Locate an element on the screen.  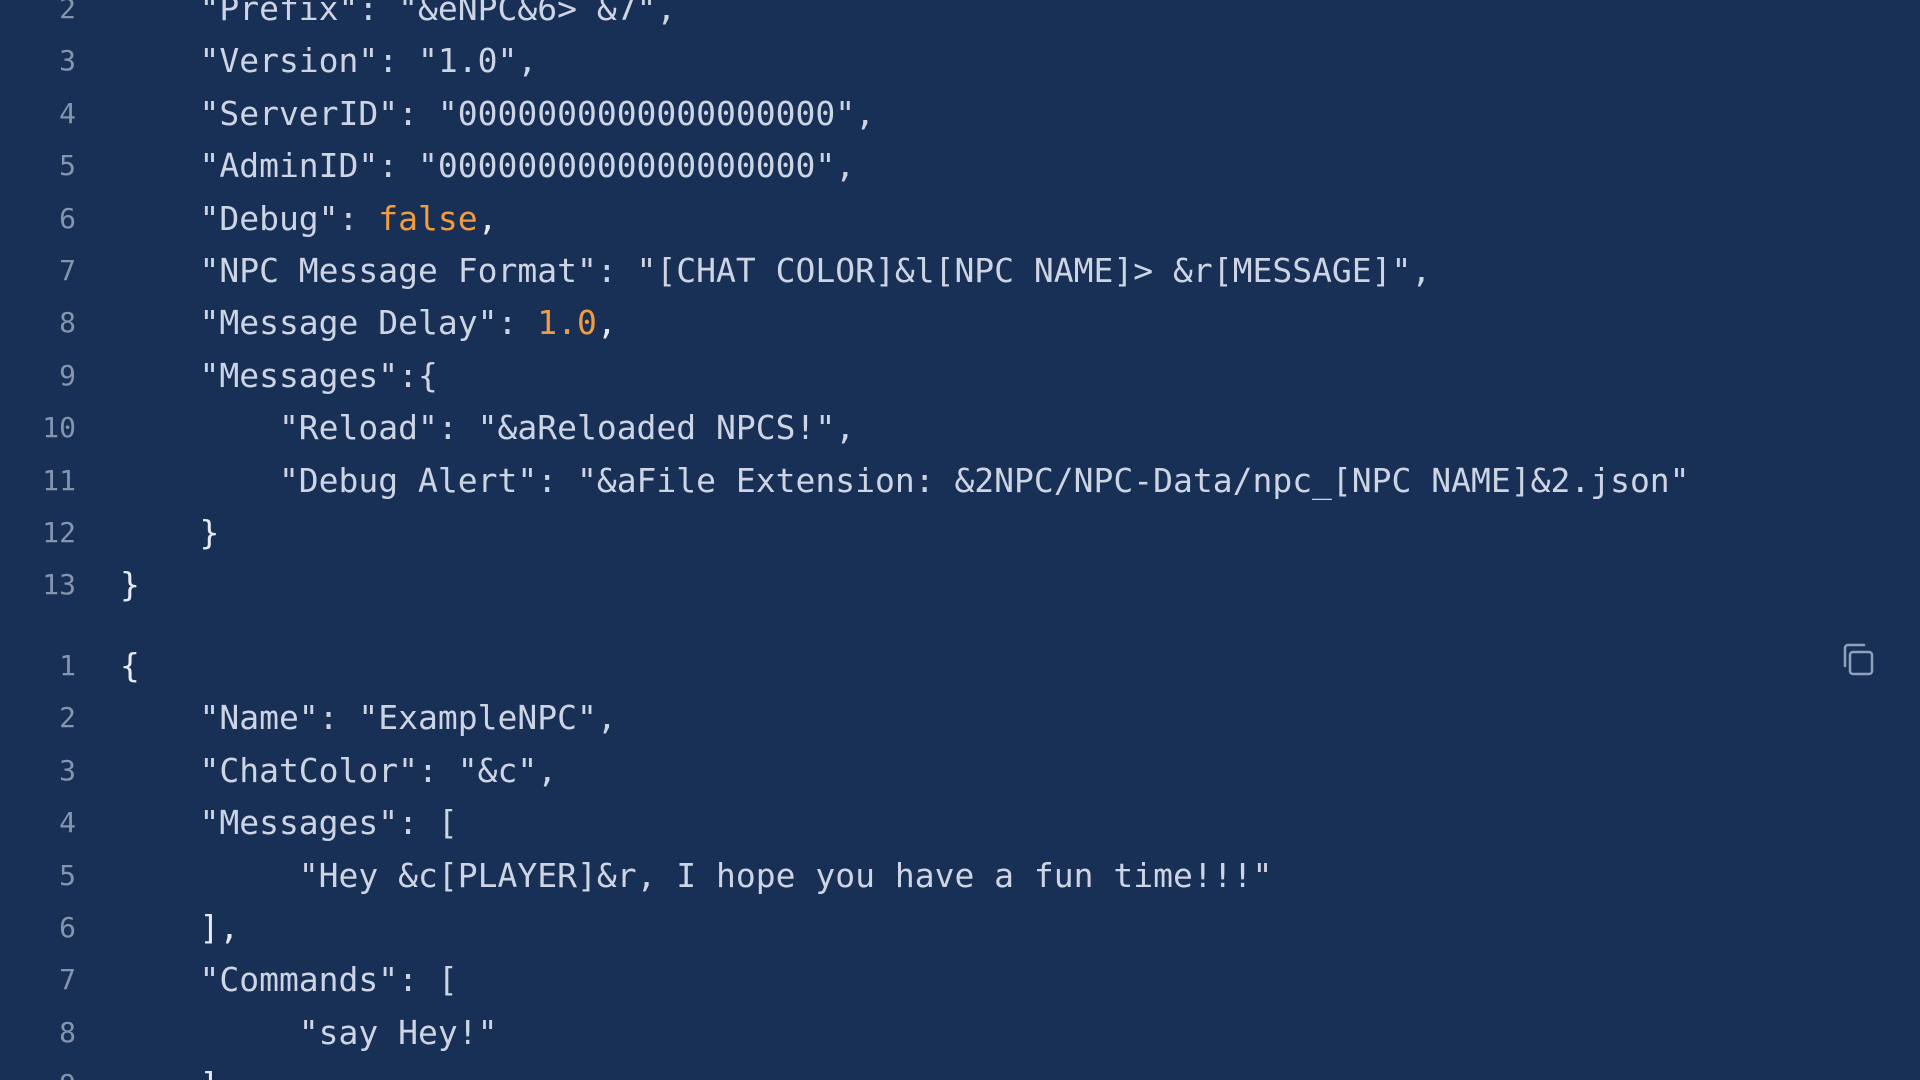
code-text: "Debug": false, is located at coordinates (309, 219).